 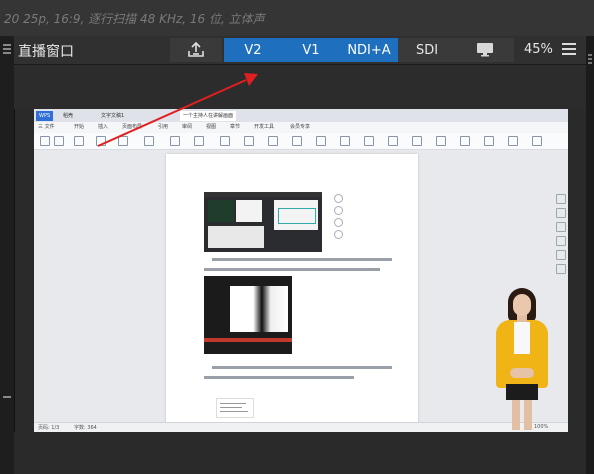 I want to click on wps-tab: 稻壳, so click(x=68, y=116).